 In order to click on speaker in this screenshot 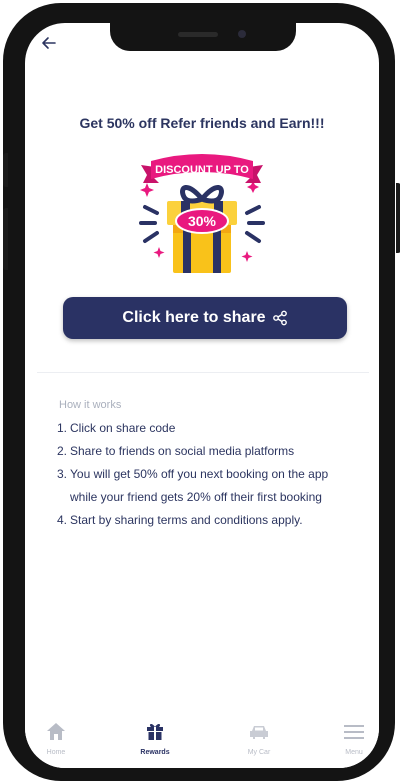, I will do `click(198, 34)`.